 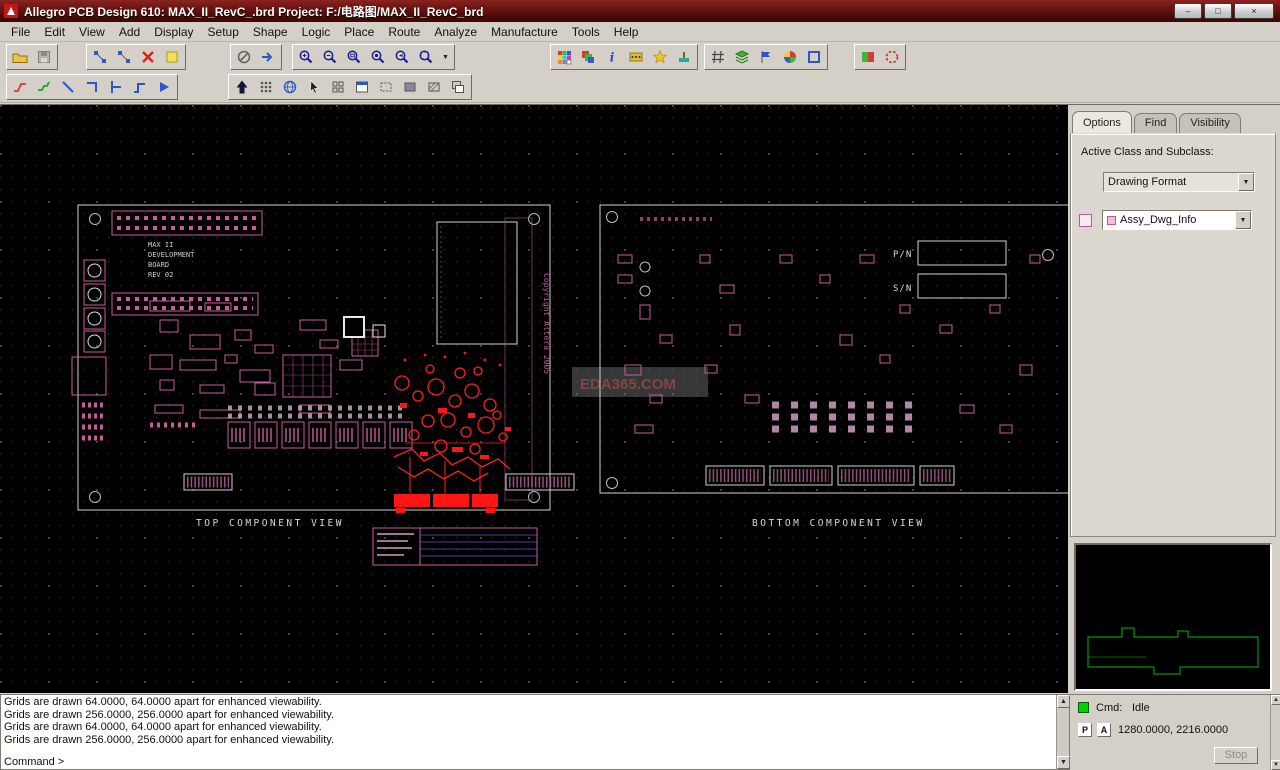 I want to click on color-wheel-icon, so click(x=790, y=57).